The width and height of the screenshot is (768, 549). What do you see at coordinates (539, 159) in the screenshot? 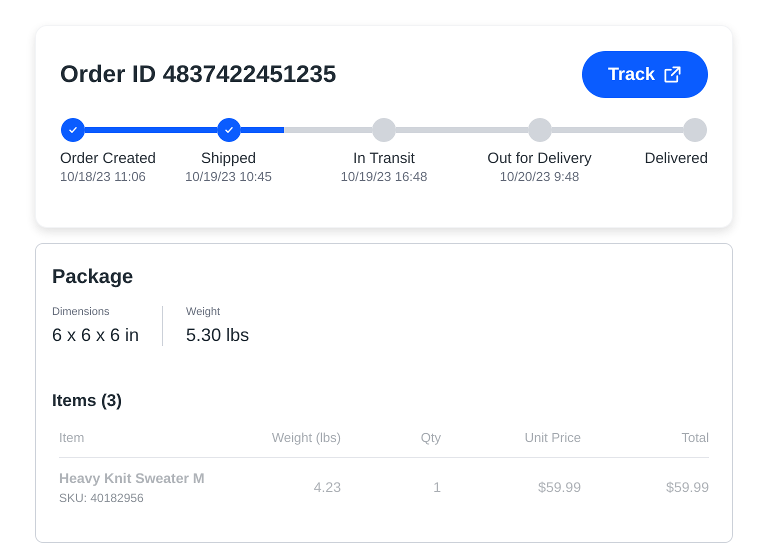
I see `step-label: Out for Delivery` at bounding box center [539, 159].